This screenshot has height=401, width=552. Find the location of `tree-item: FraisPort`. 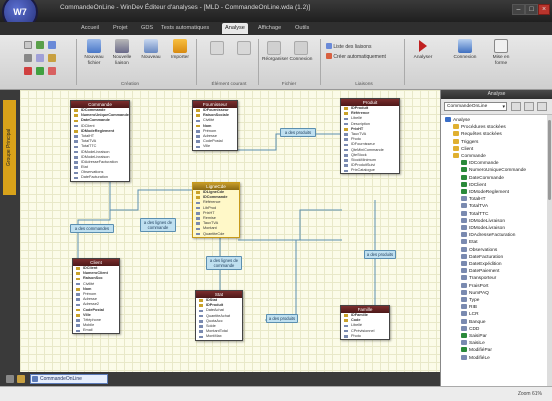

tree-item: FraisPort is located at coordinates (474, 286).